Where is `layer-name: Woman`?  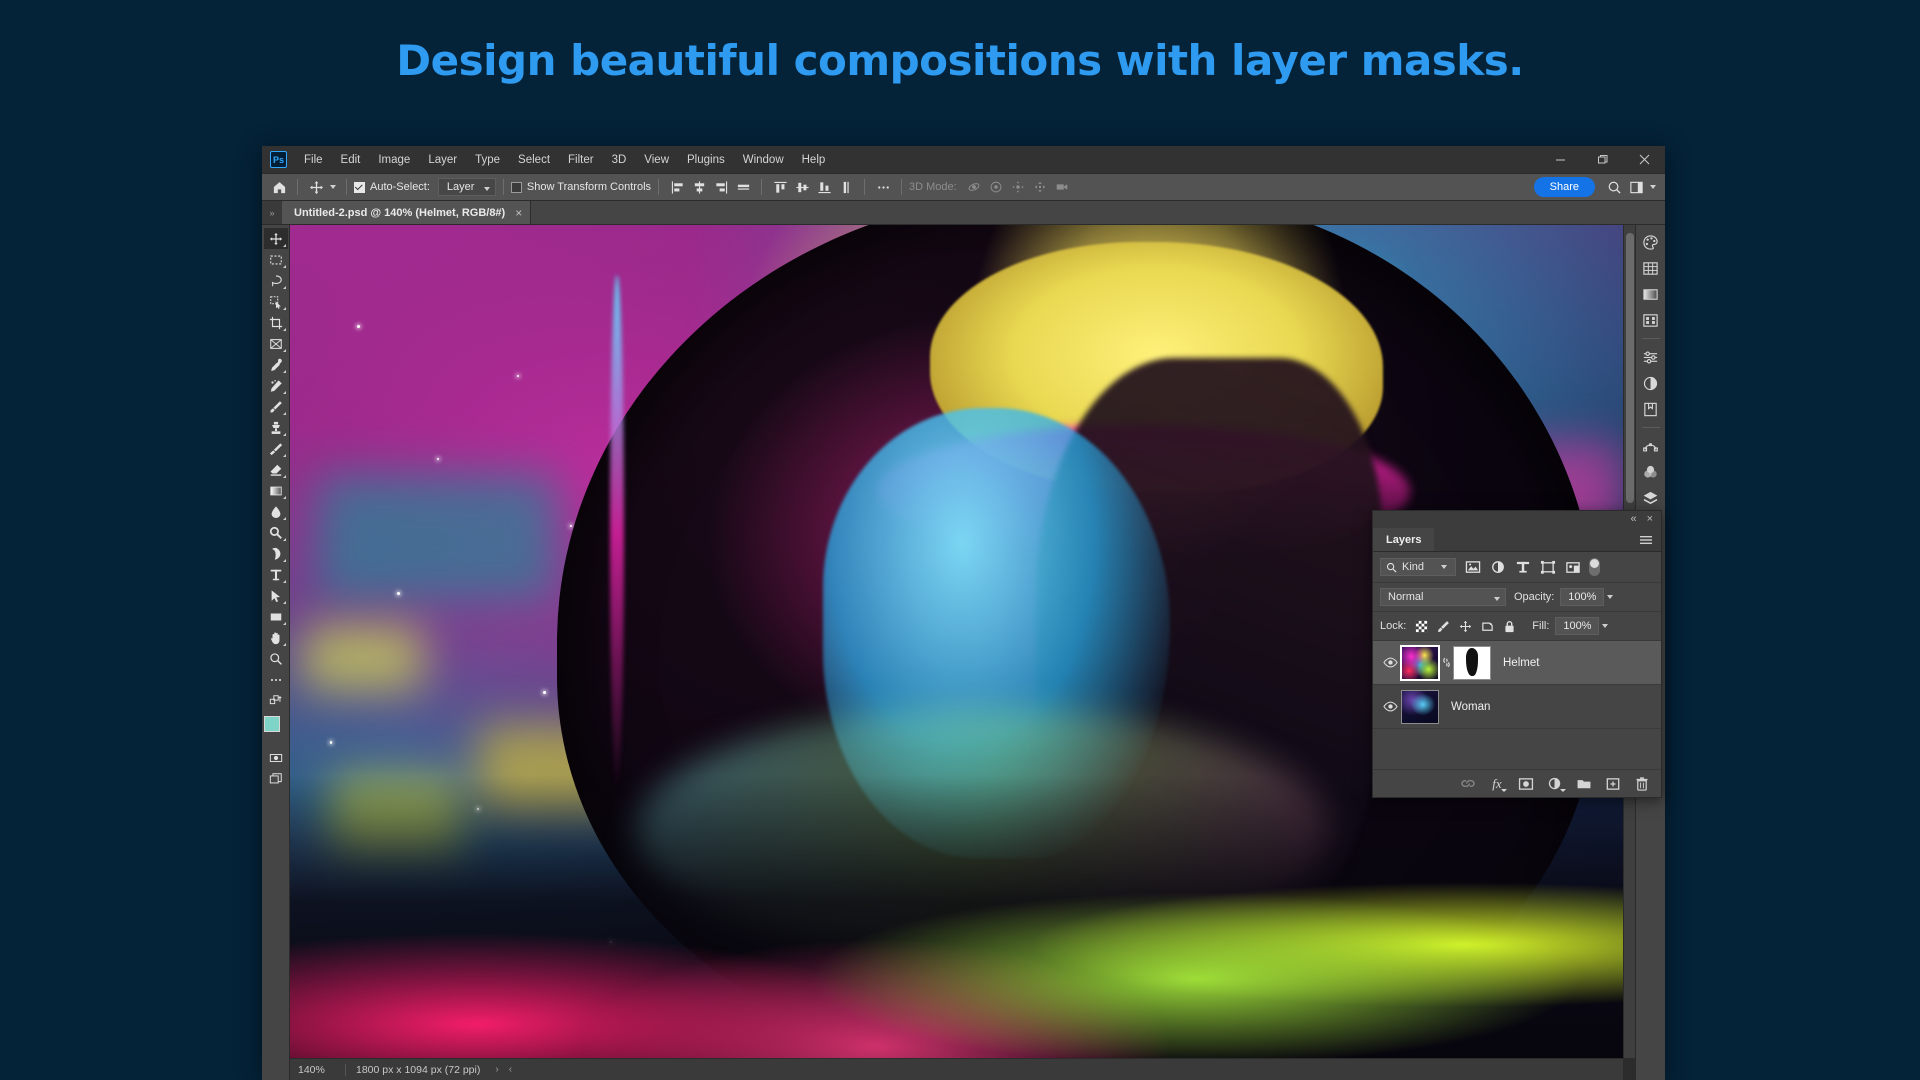
layer-name: Woman is located at coordinates (1470, 707).